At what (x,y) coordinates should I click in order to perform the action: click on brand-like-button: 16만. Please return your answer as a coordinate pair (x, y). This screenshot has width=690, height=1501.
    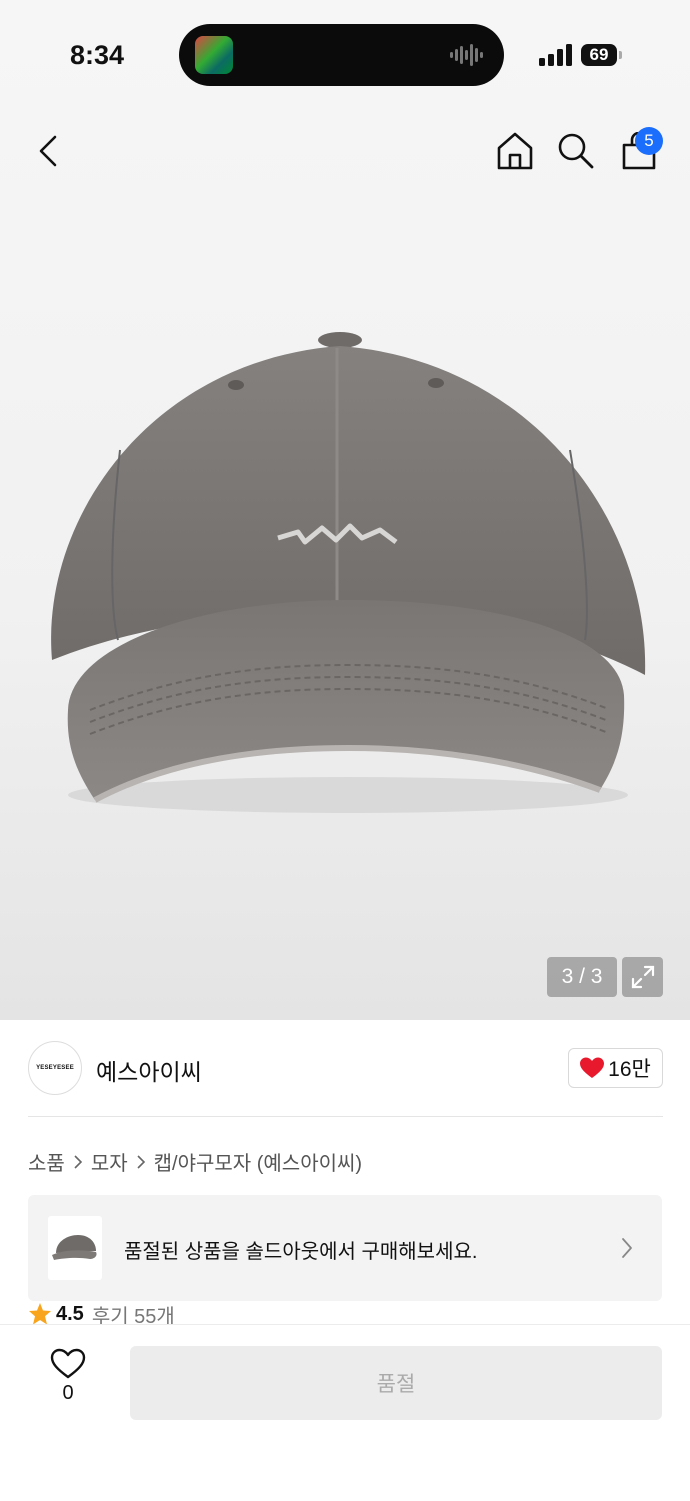
    Looking at the image, I should click on (615, 1068).